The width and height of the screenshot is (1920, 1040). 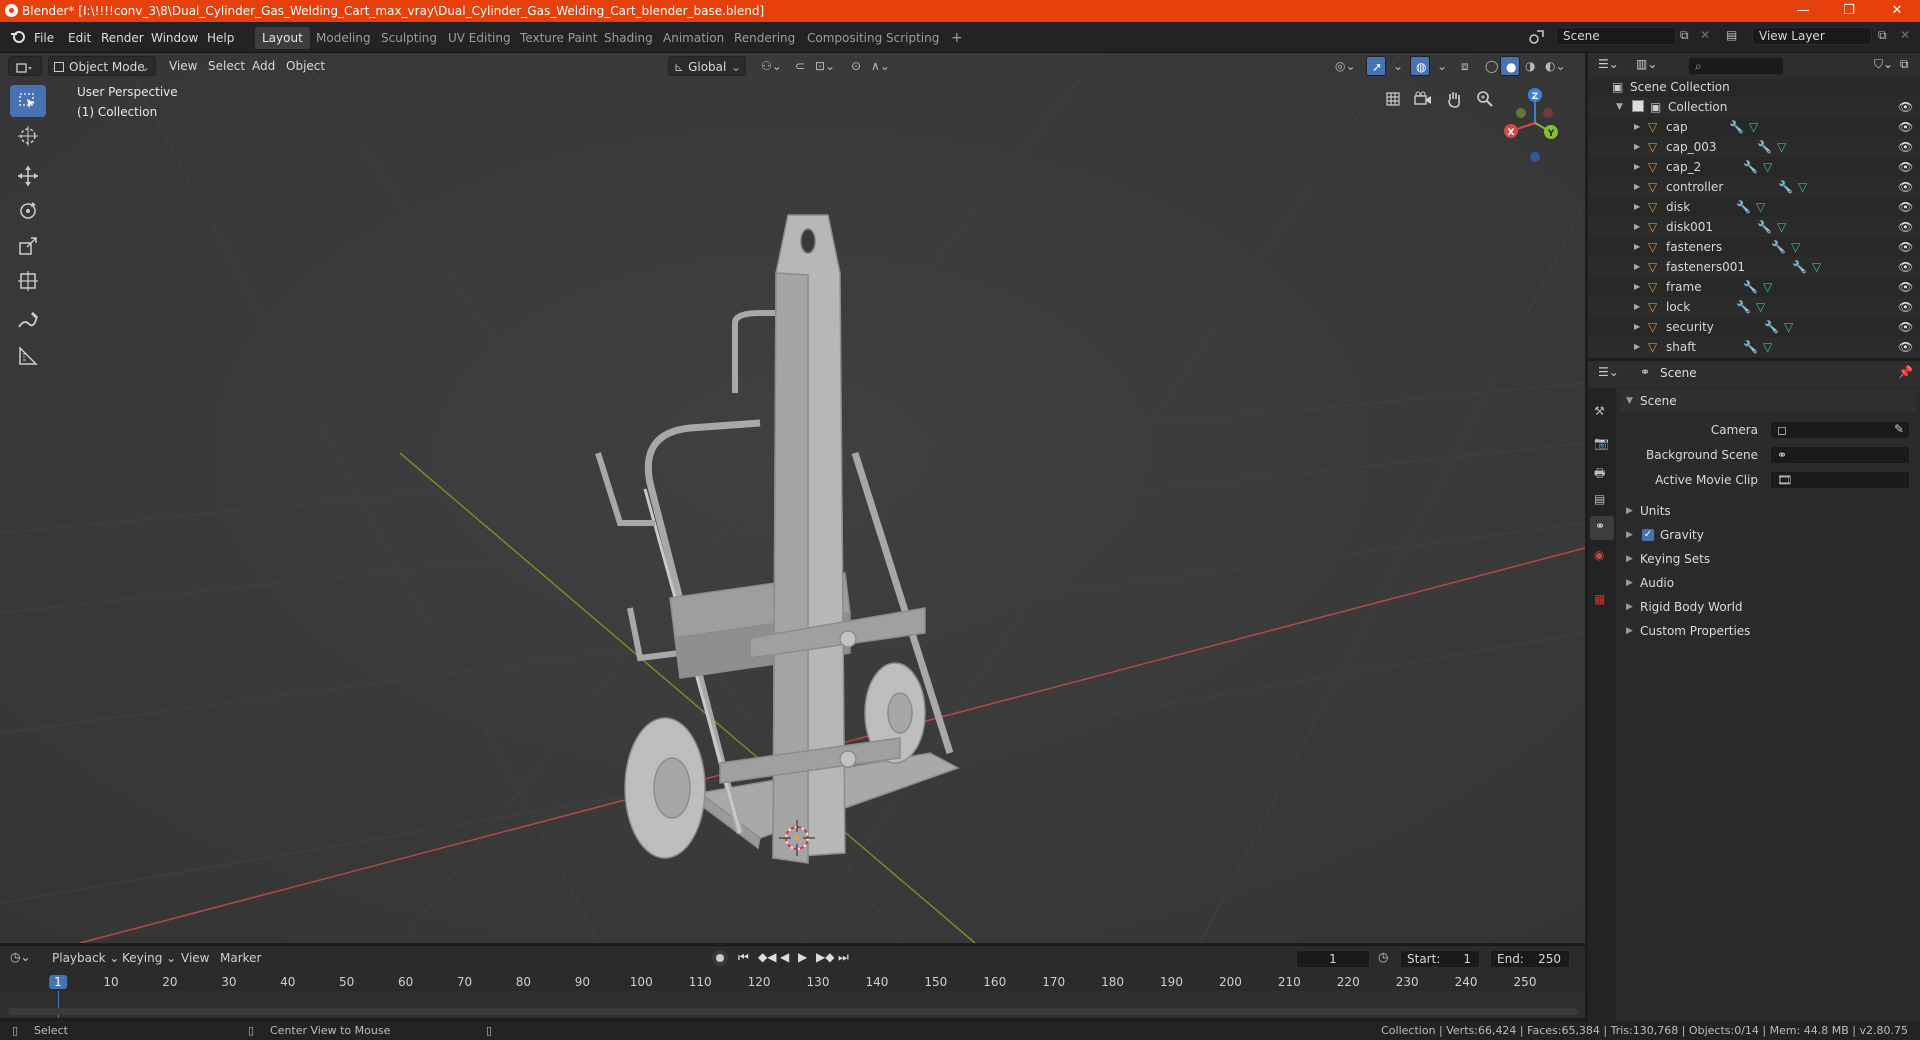 I want to click on gizmo-dropdown-icon: ⌄, so click(x=1398, y=66).